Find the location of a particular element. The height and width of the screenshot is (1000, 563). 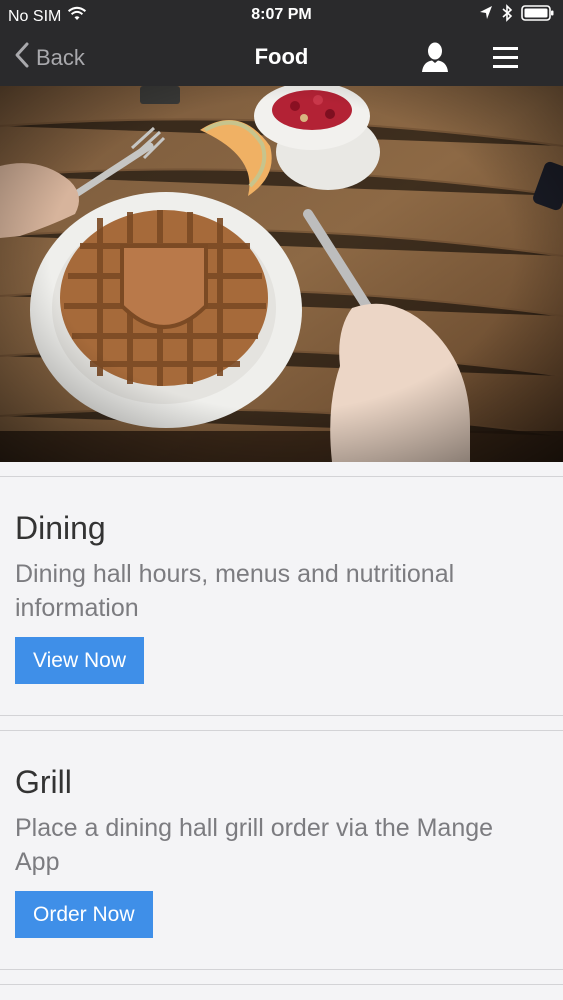

status-bar: No SIM 8:07 PM is located at coordinates (281, 15).